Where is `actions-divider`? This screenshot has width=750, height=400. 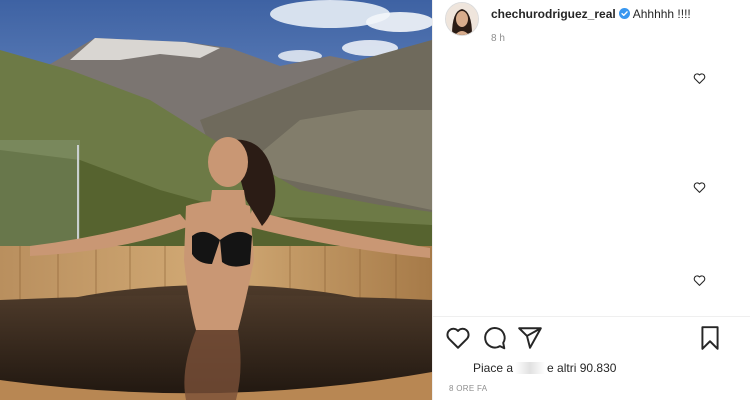
actions-divider is located at coordinates (591, 316).